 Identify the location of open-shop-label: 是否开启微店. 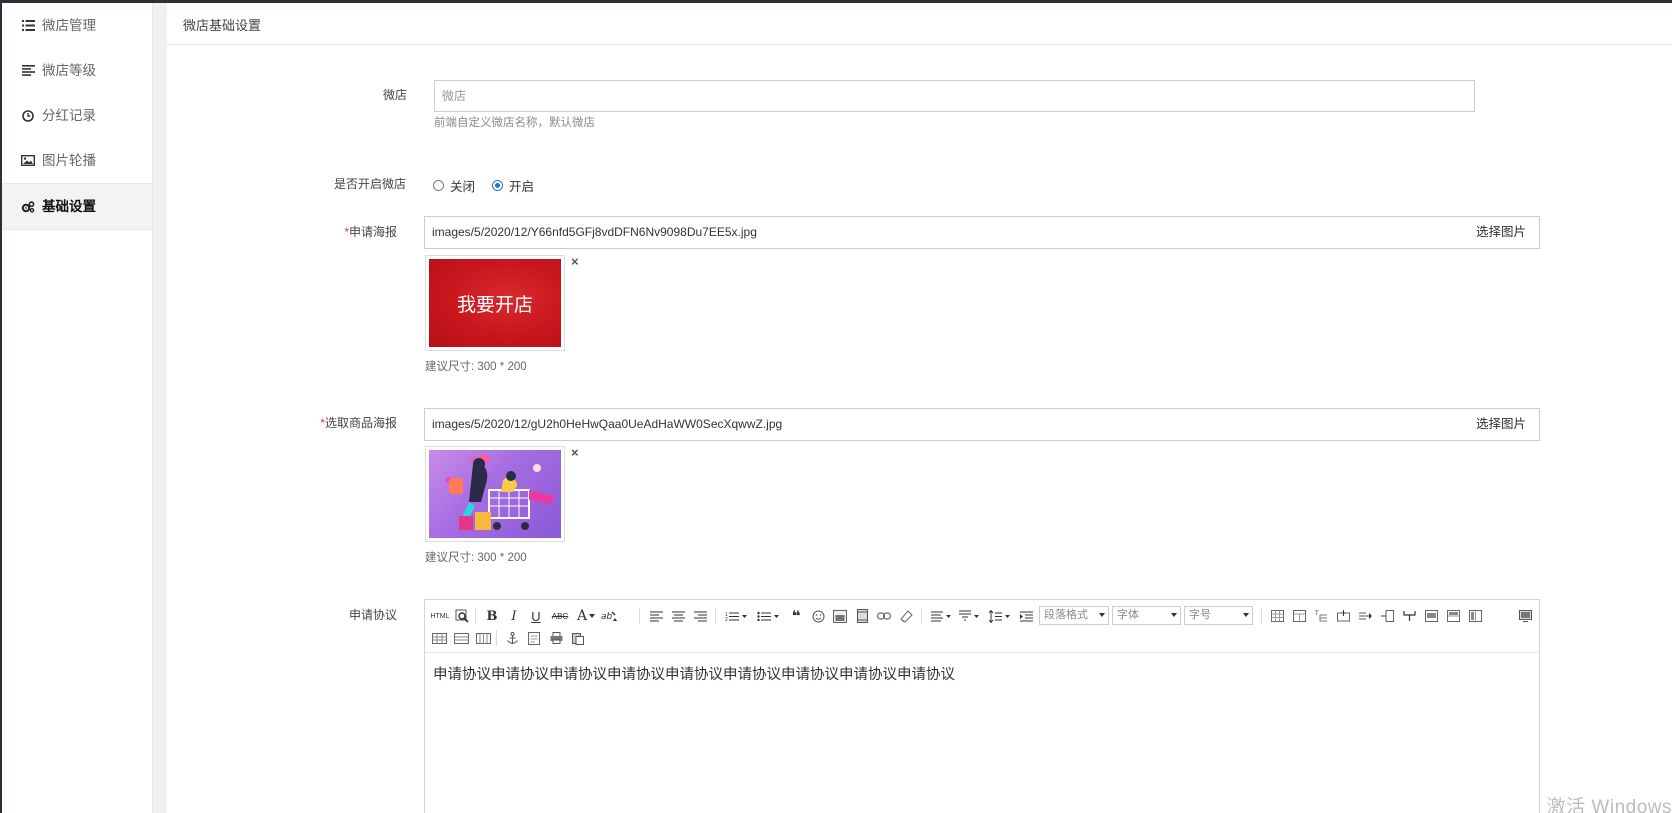
(369, 184).